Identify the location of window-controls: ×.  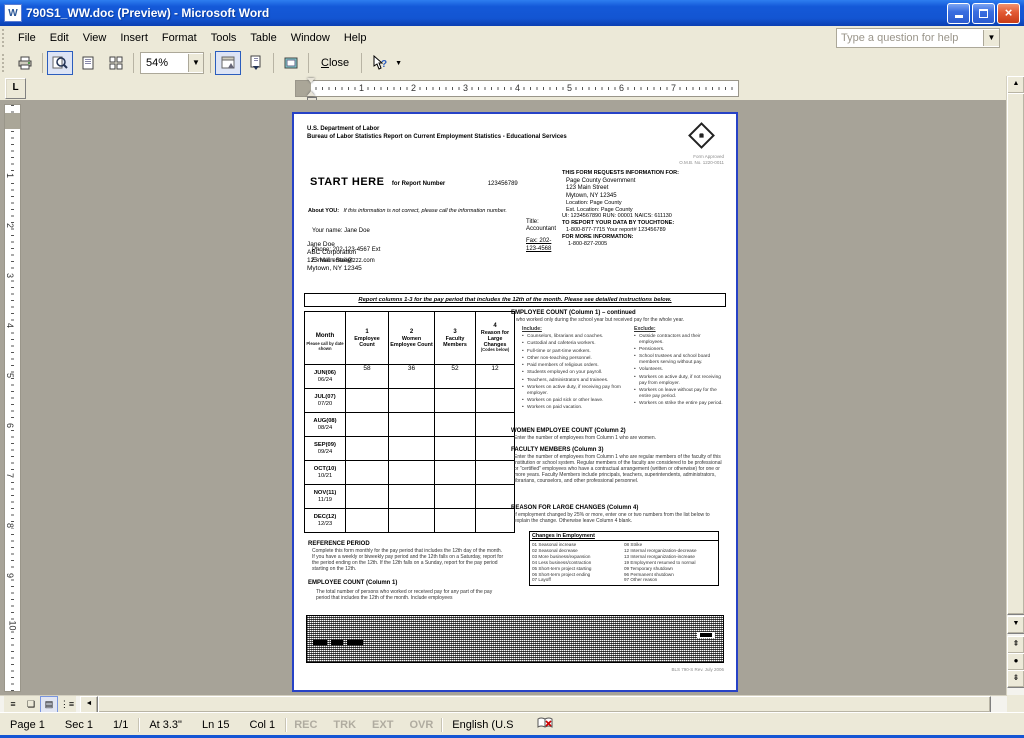
(983, 13).